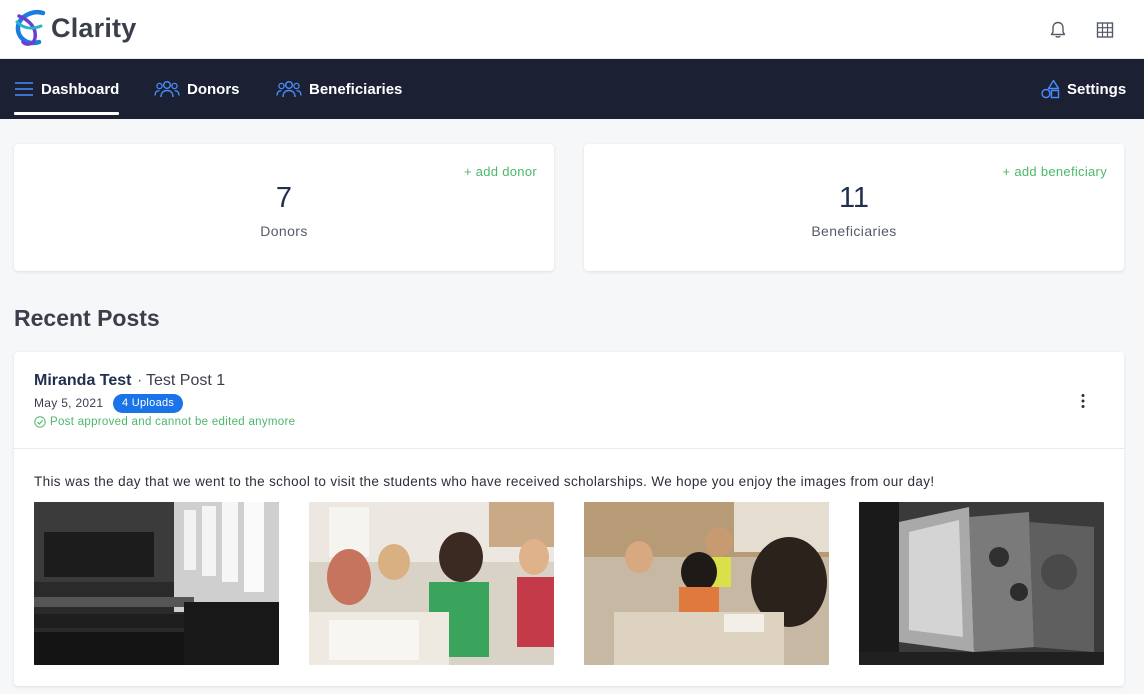 The image size is (1144, 694). I want to click on nav-dashboard: Dashboard, so click(67, 89).